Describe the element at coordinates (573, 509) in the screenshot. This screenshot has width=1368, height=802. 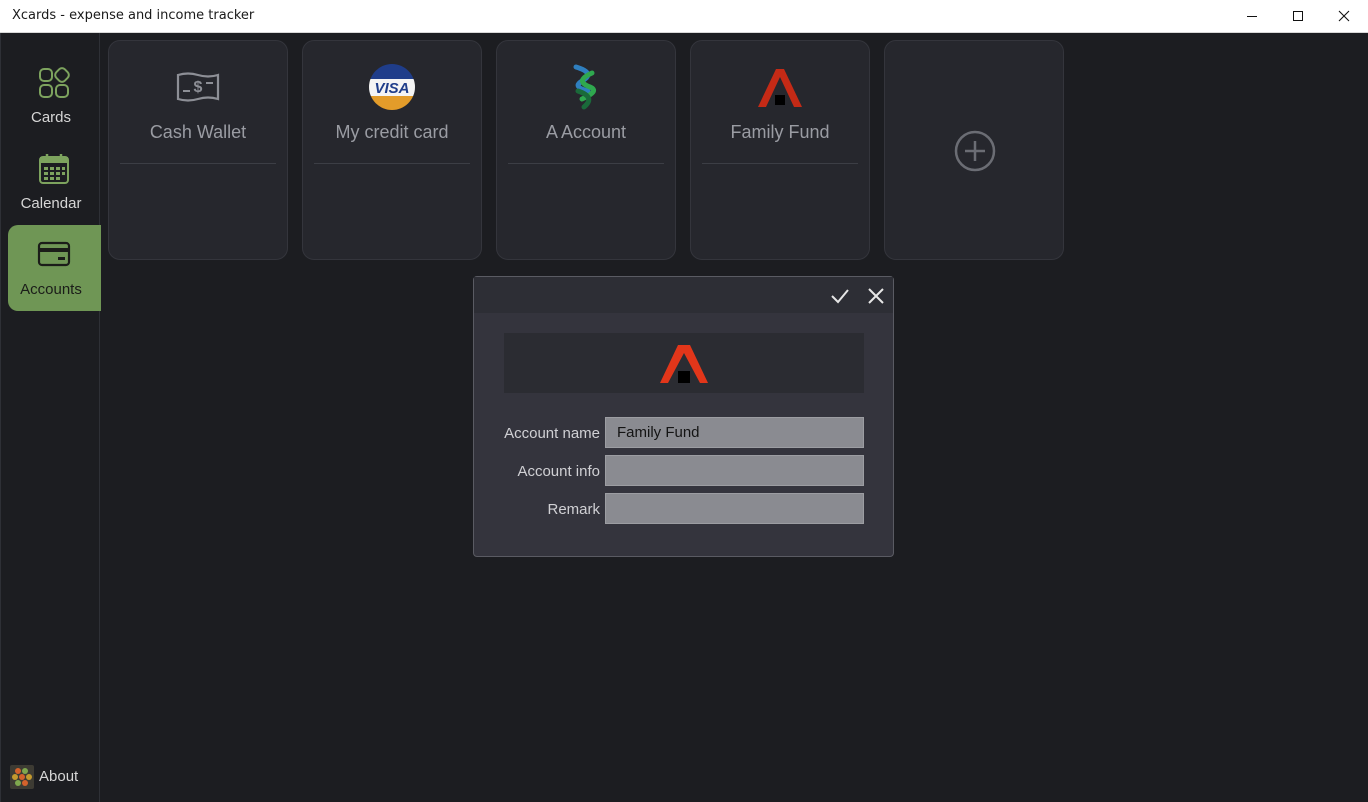
I see `remark-label: Remark` at that location.